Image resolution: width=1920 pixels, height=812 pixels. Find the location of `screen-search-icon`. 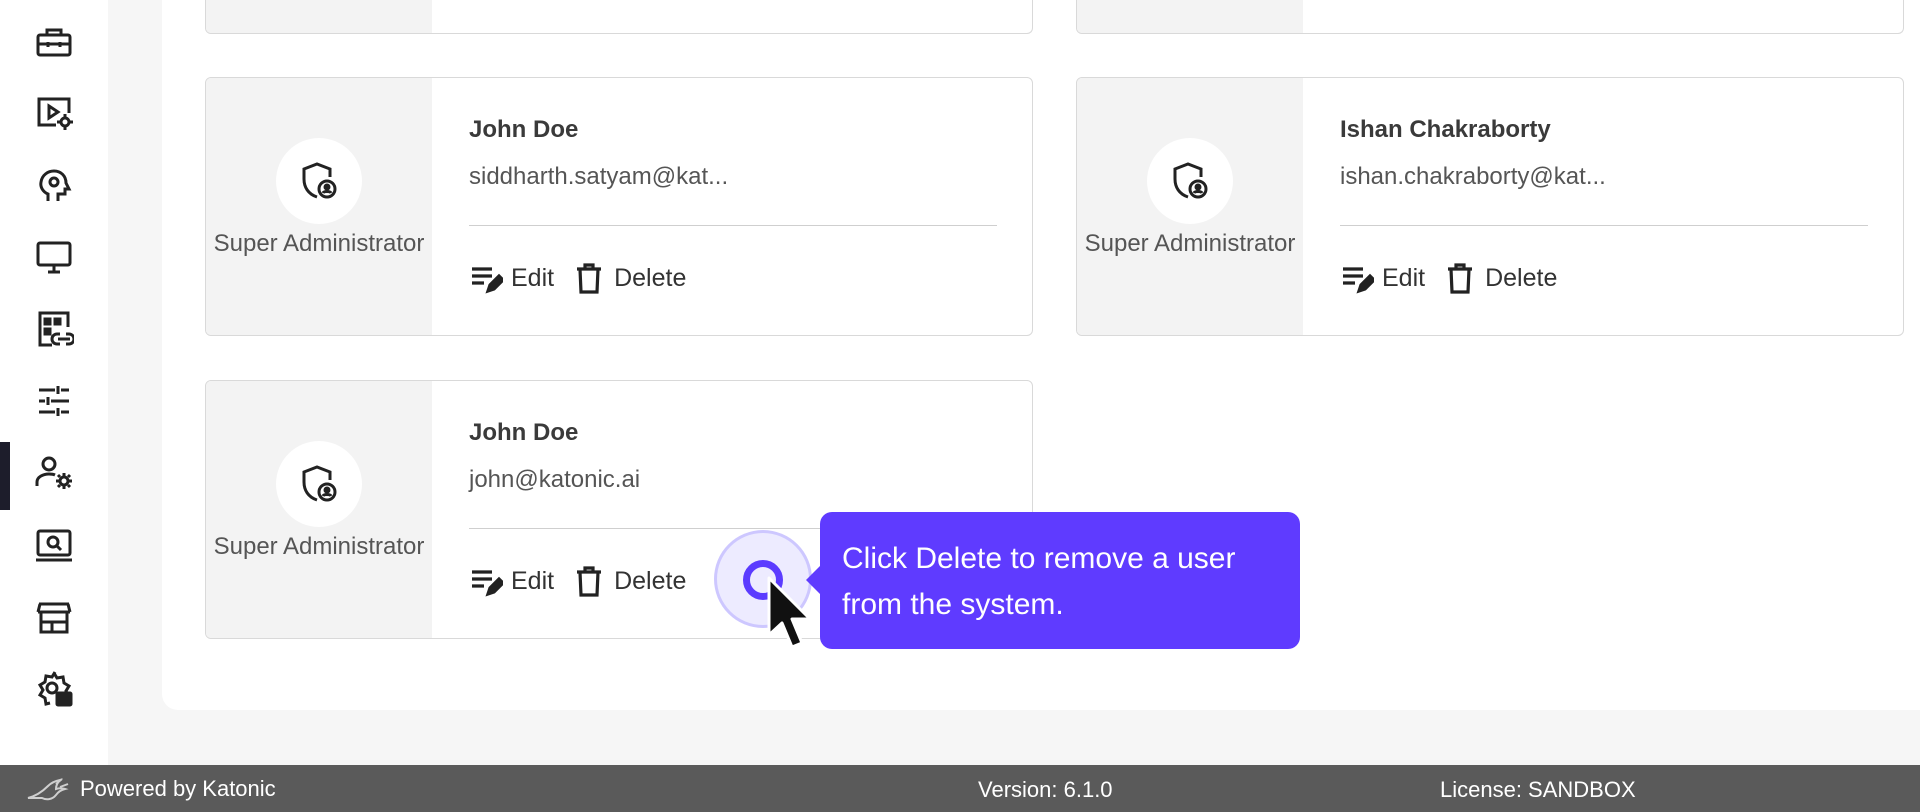

screen-search-icon is located at coordinates (54, 545).